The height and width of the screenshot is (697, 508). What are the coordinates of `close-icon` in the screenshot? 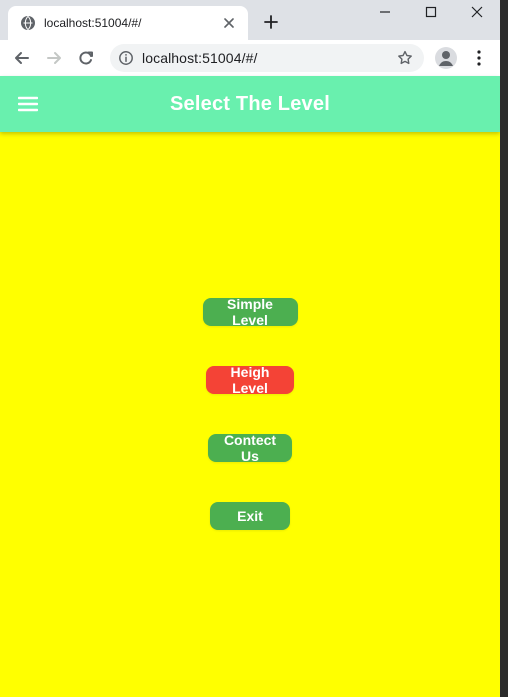 It's located at (229, 23).